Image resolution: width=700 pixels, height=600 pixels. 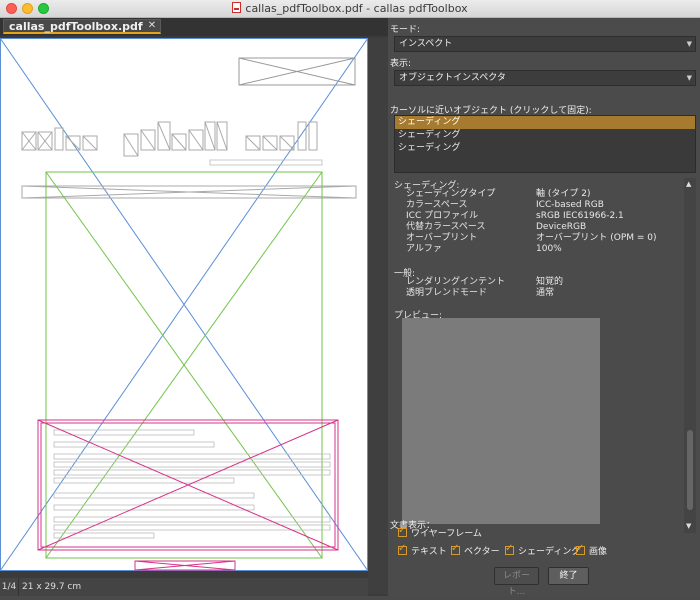 What do you see at coordinates (447, 293) in the screenshot?
I see `property-key: 透明ブレンドモード` at bounding box center [447, 293].